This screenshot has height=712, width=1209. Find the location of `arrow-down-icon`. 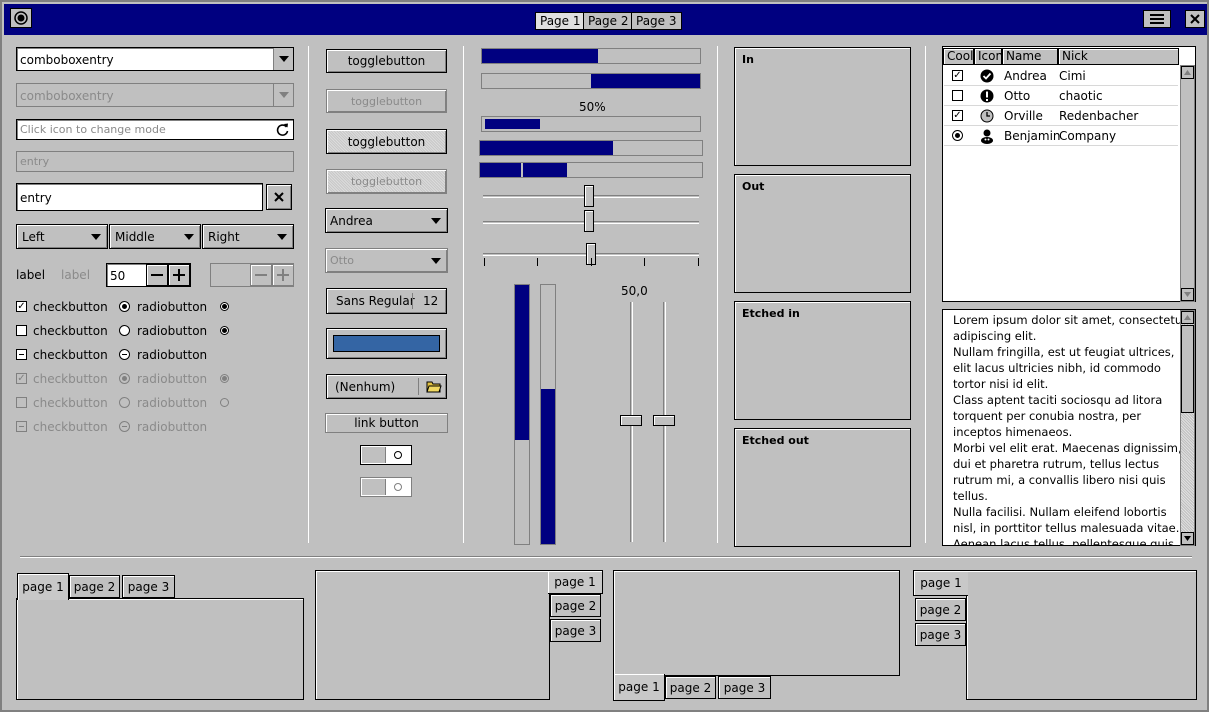

arrow-down-icon is located at coordinates (1187, 294).